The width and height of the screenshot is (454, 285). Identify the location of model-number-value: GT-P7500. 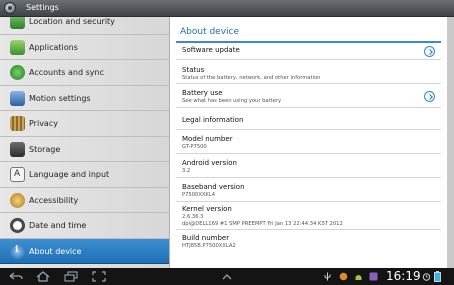
(194, 147).